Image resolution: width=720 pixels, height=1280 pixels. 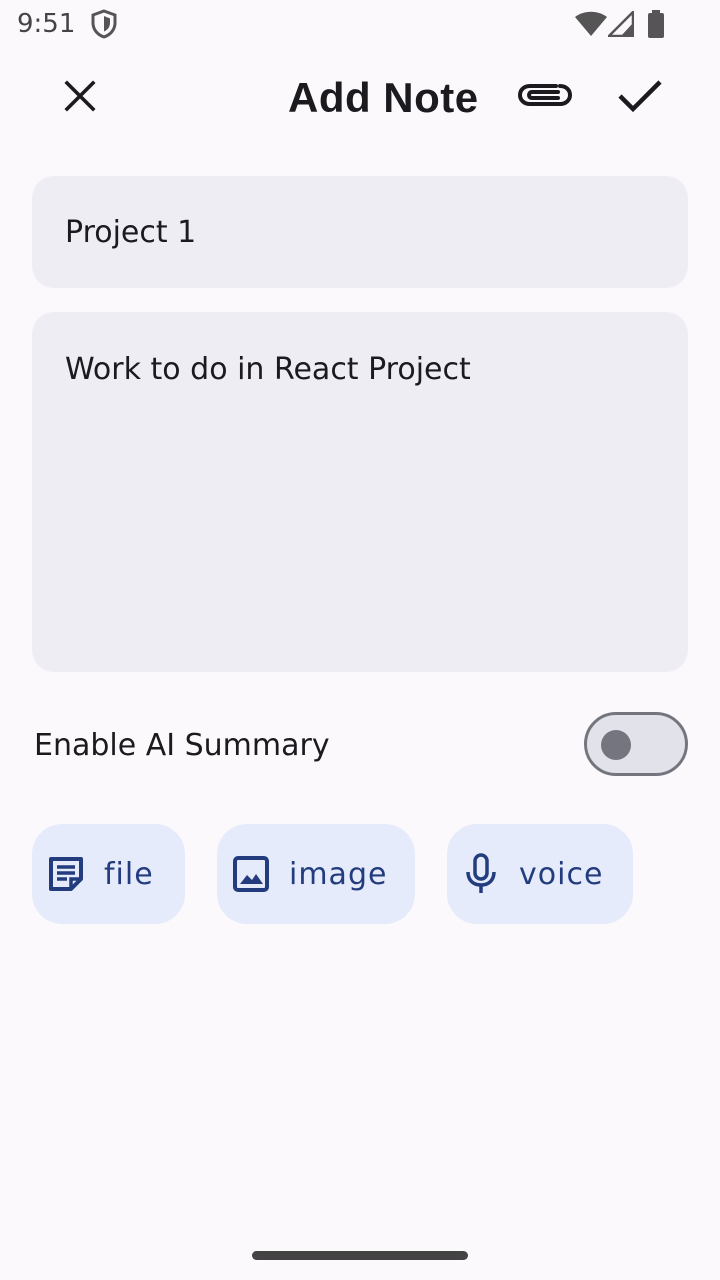 What do you see at coordinates (616, 745) in the screenshot?
I see `toggle-knob` at bounding box center [616, 745].